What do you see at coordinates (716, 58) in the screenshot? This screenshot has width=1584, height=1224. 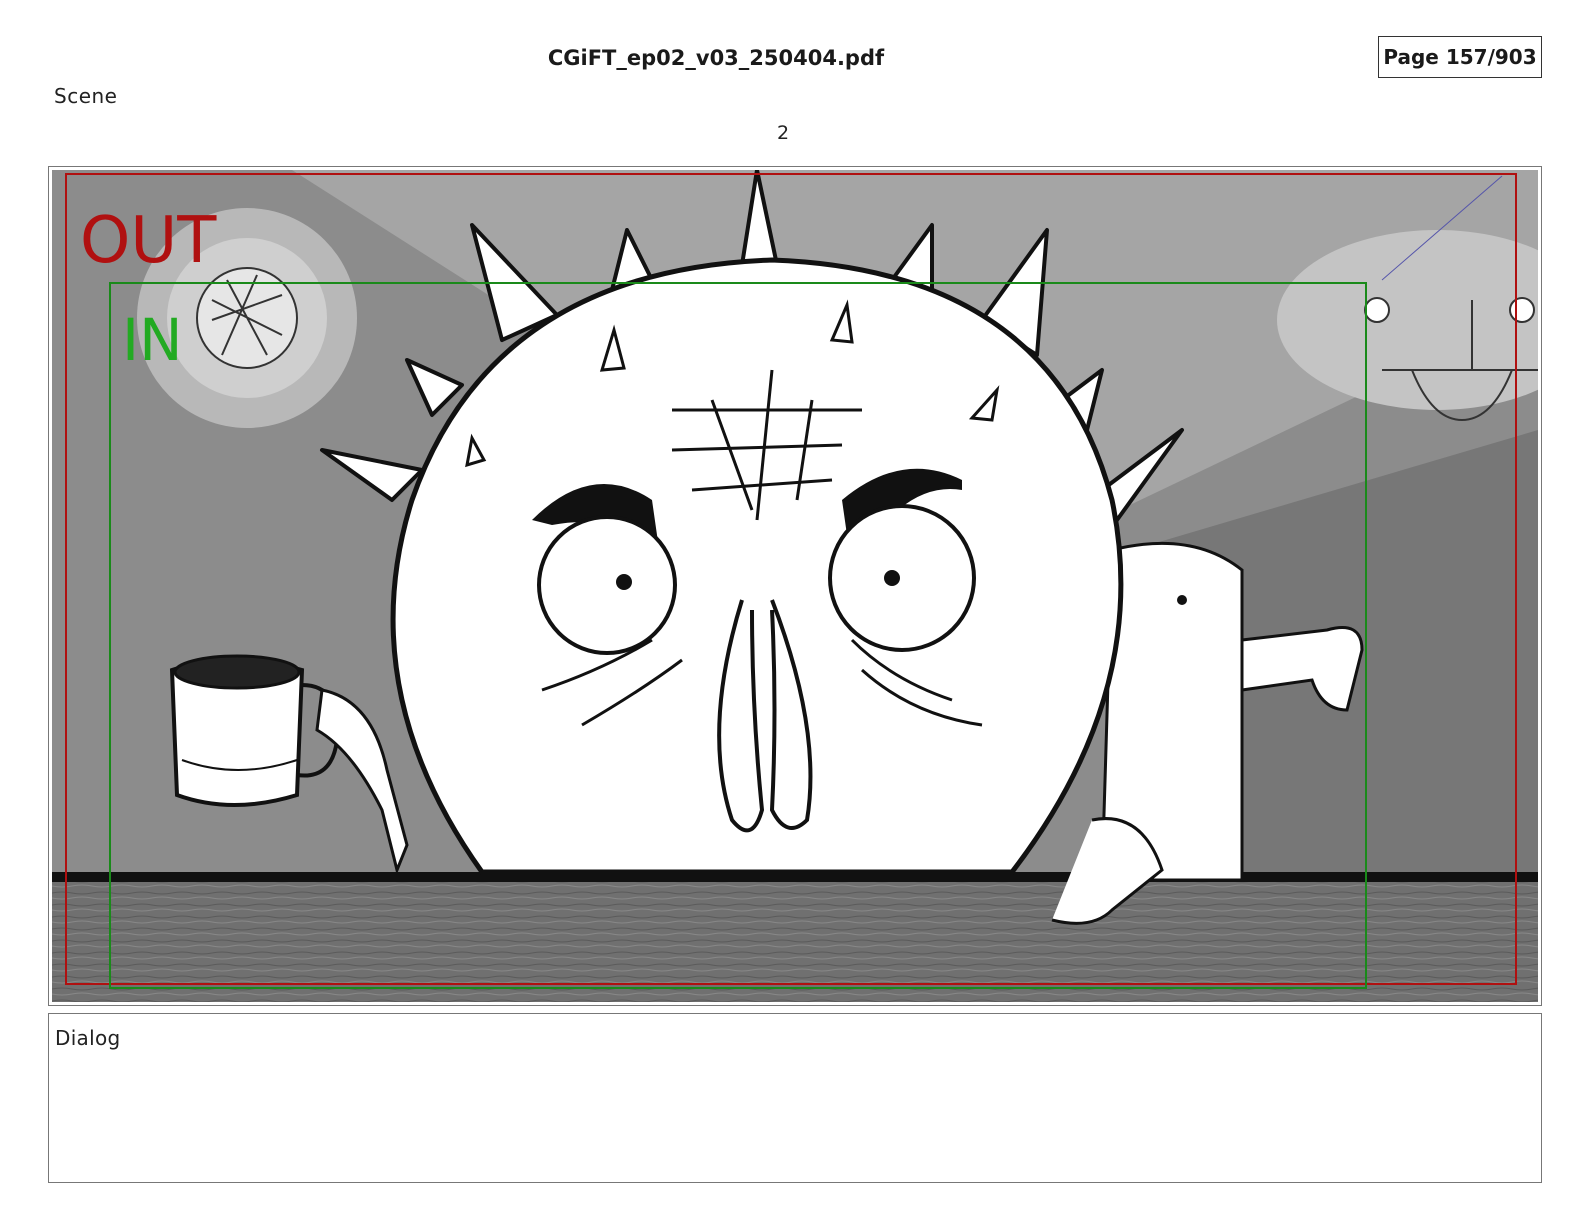 I see `document-title: CGiFT_ep02_v03_250404.pdf` at bounding box center [716, 58].